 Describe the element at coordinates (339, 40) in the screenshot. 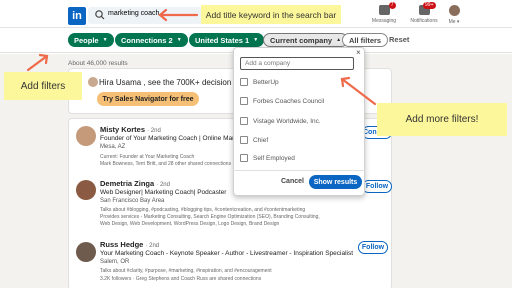

I see `chevron-up-icon: ▲` at that location.